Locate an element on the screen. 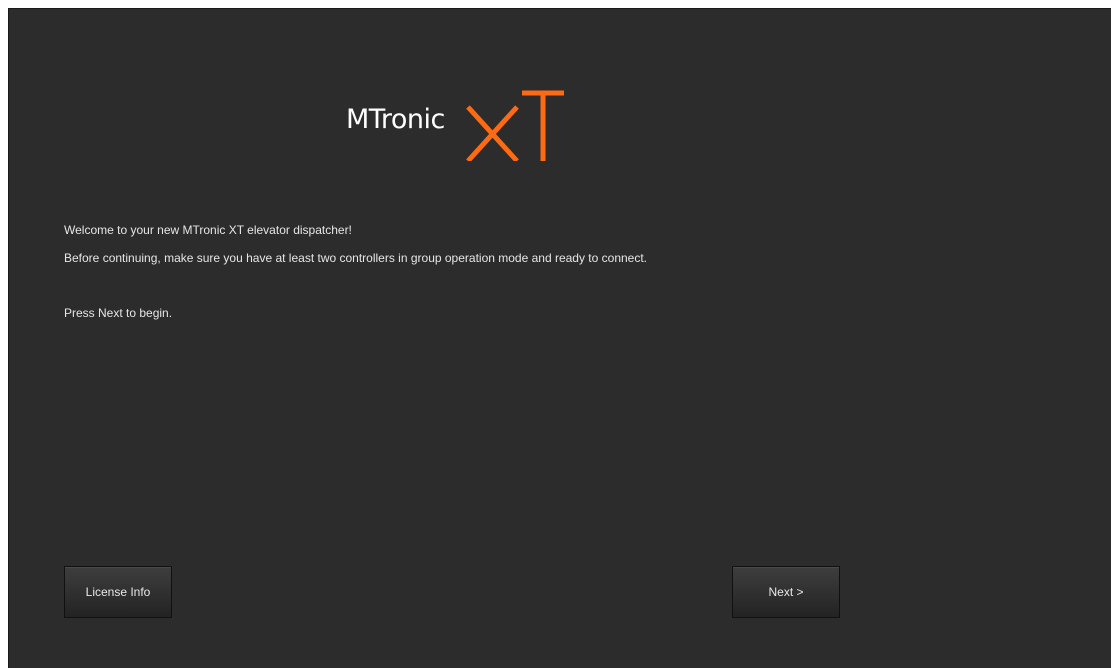 This screenshot has width=1111, height=668. license-info-button: License Info is located at coordinates (118, 592).